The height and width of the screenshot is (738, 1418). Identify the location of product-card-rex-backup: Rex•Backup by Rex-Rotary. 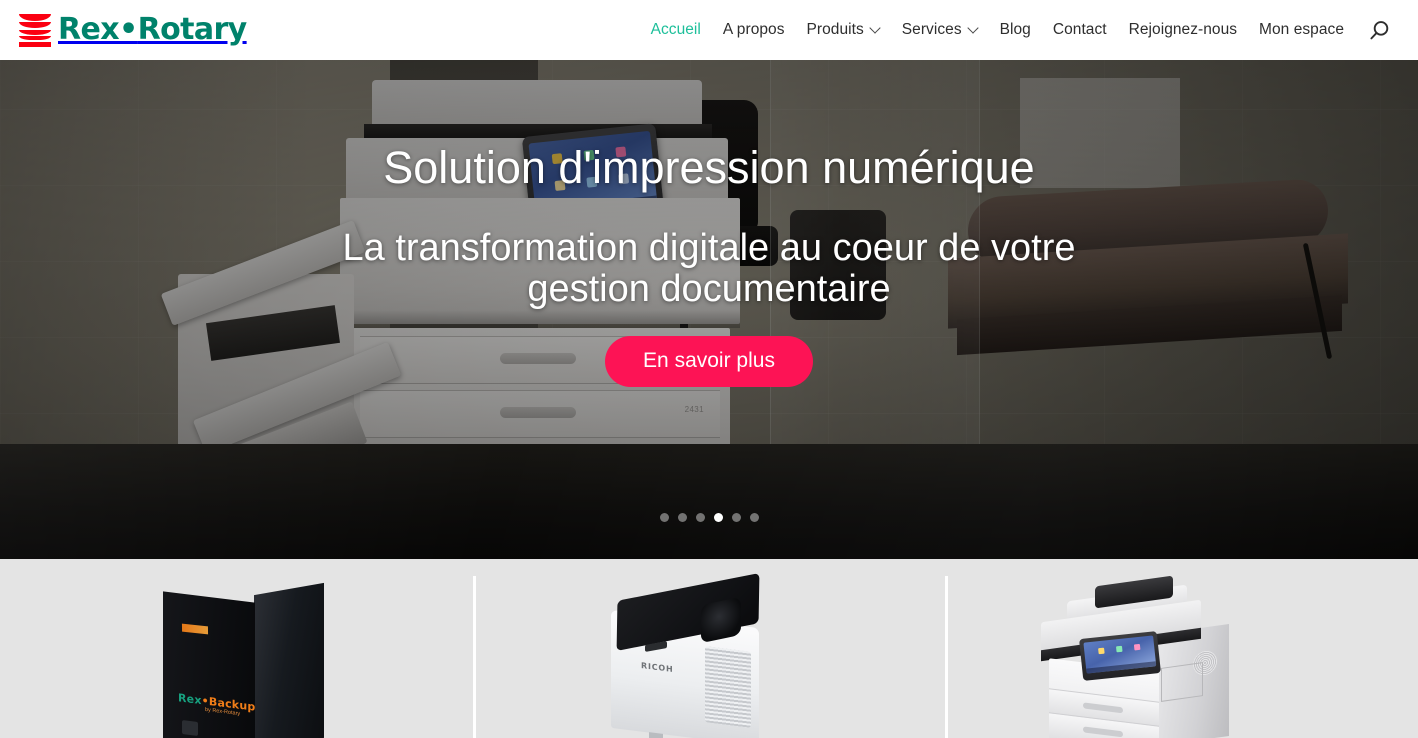
(236, 648).